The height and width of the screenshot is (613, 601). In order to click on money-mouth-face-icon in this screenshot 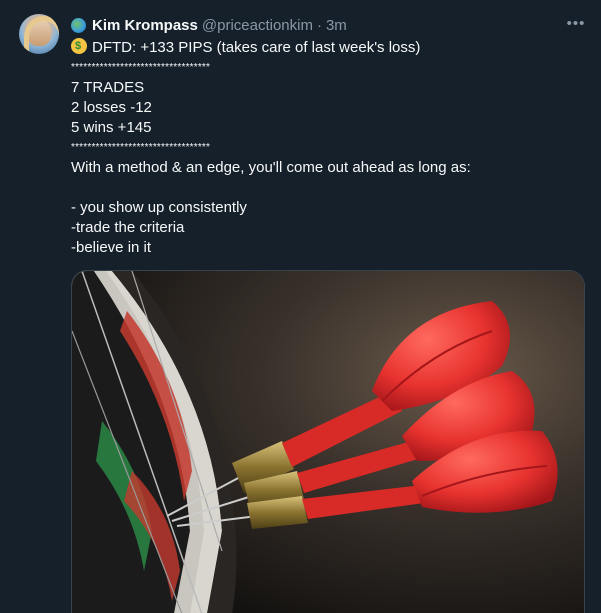, I will do `click(79, 46)`.